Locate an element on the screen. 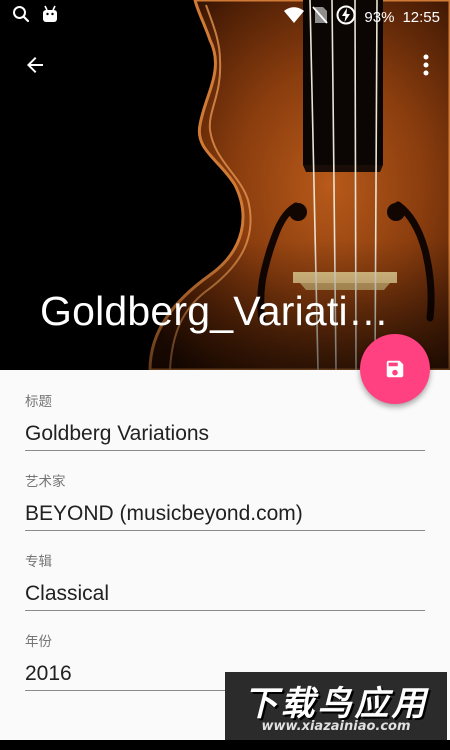 Image resolution: width=450 pixels, height=750 pixels. title-label: 标题 is located at coordinates (38, 402).